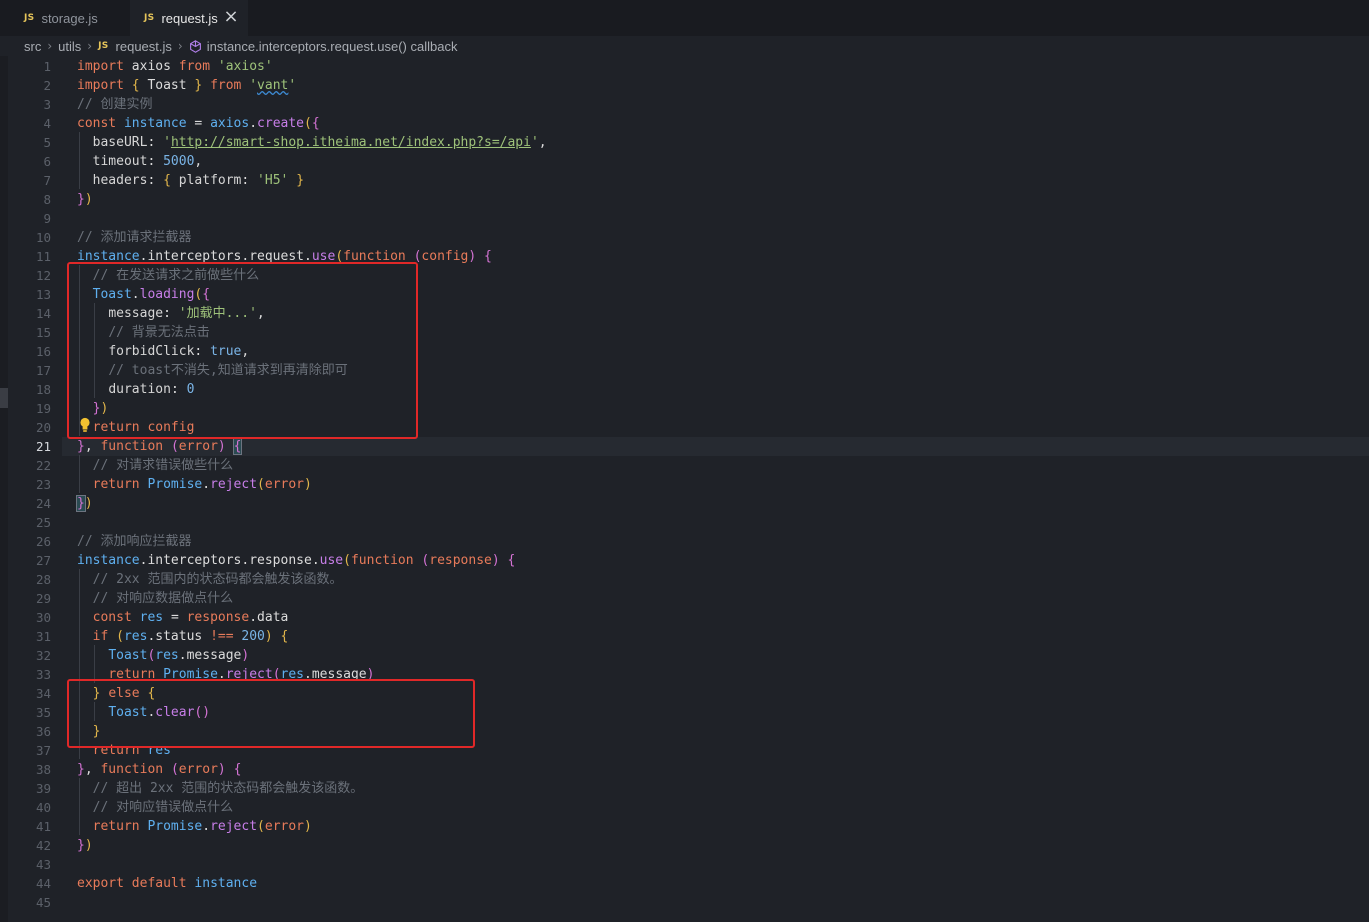 The height and width of the screenshot is (922, 1369). Describe the element at coordinates (47, 104) in the screenshot. I see `line-number: 3` at that location.